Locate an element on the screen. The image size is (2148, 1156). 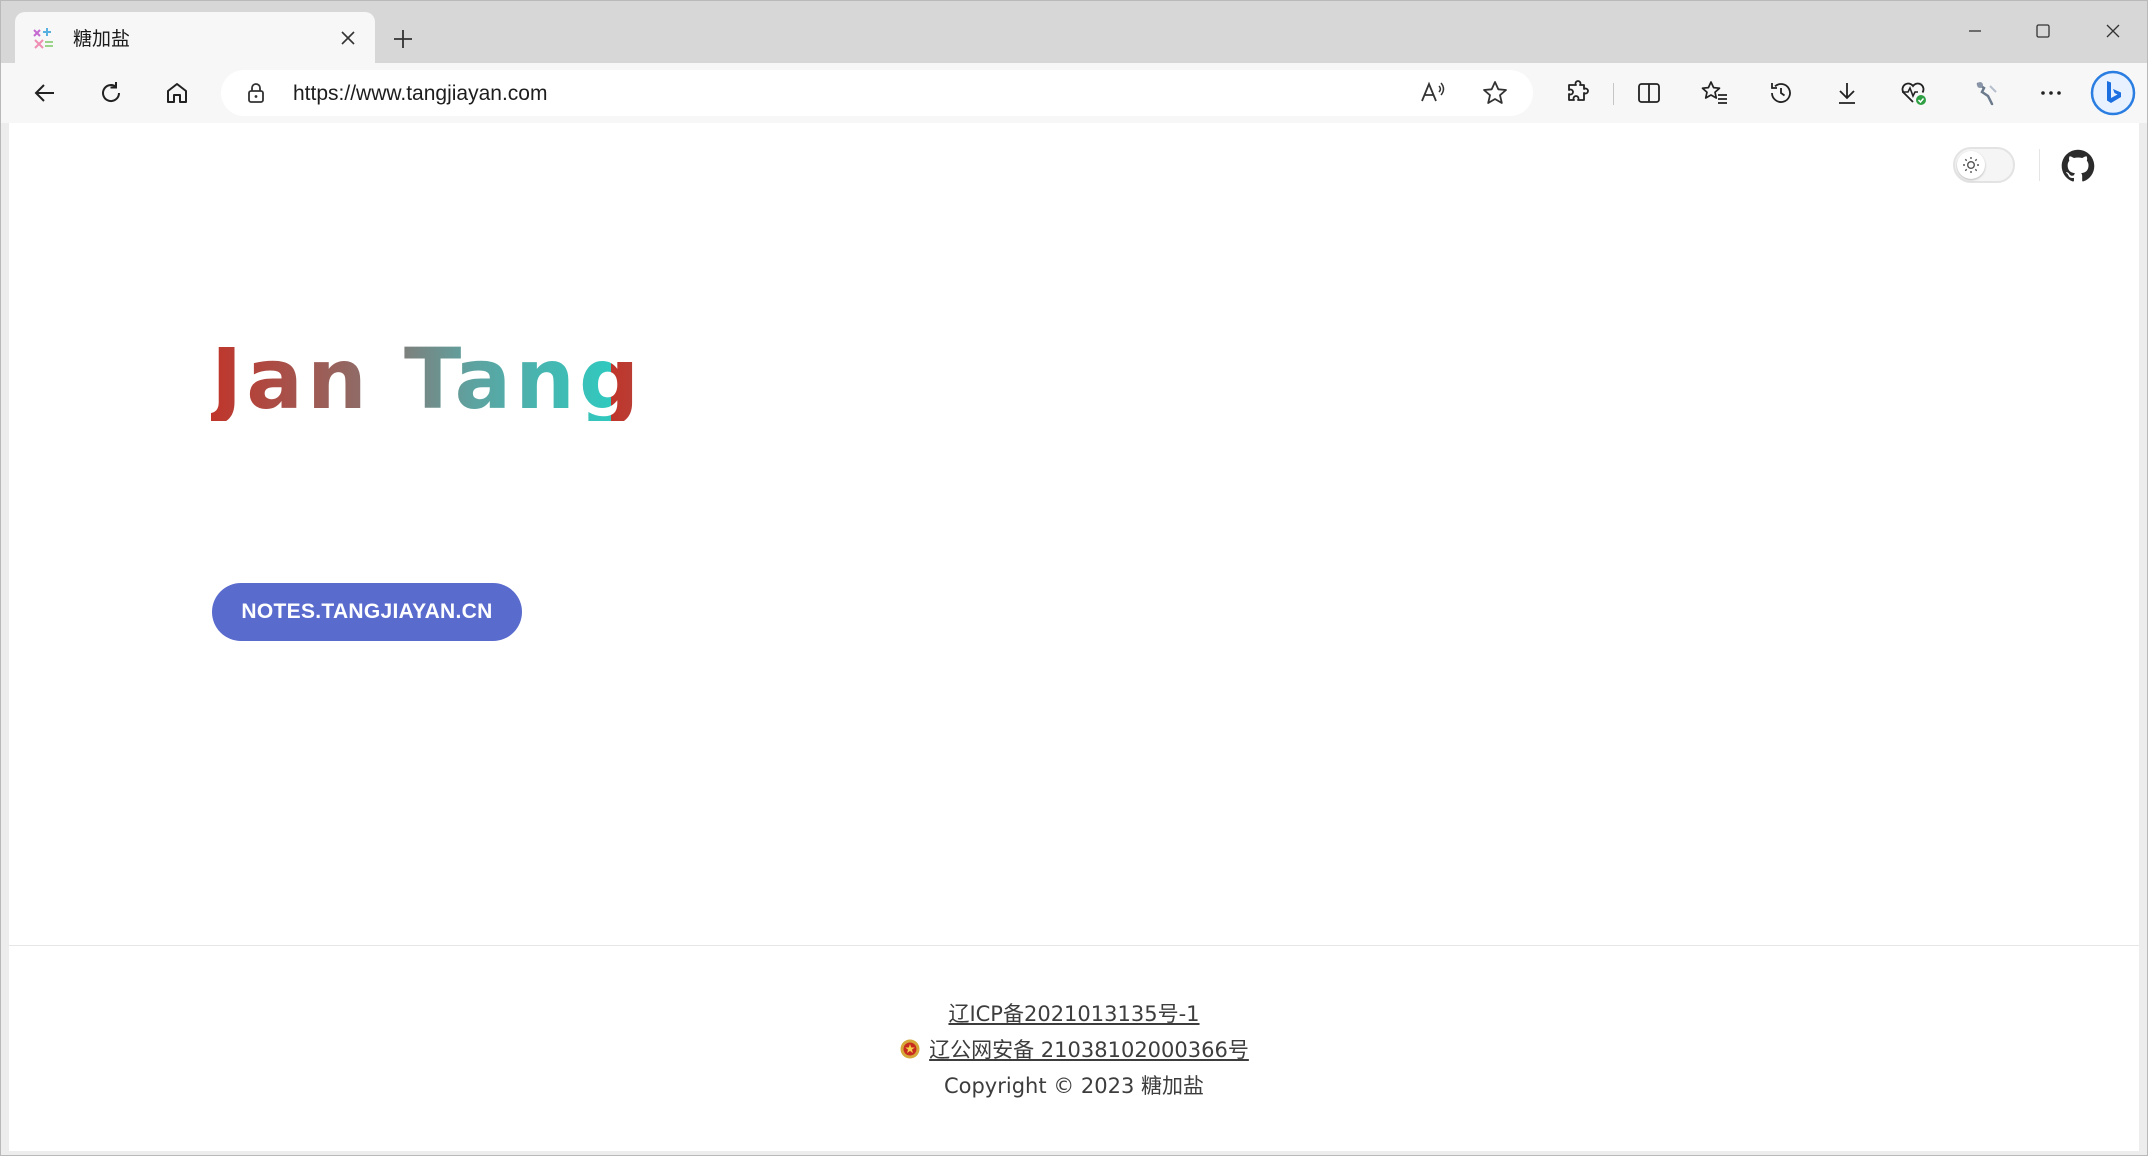
favorites-button is located at coordinates (1715, 93).